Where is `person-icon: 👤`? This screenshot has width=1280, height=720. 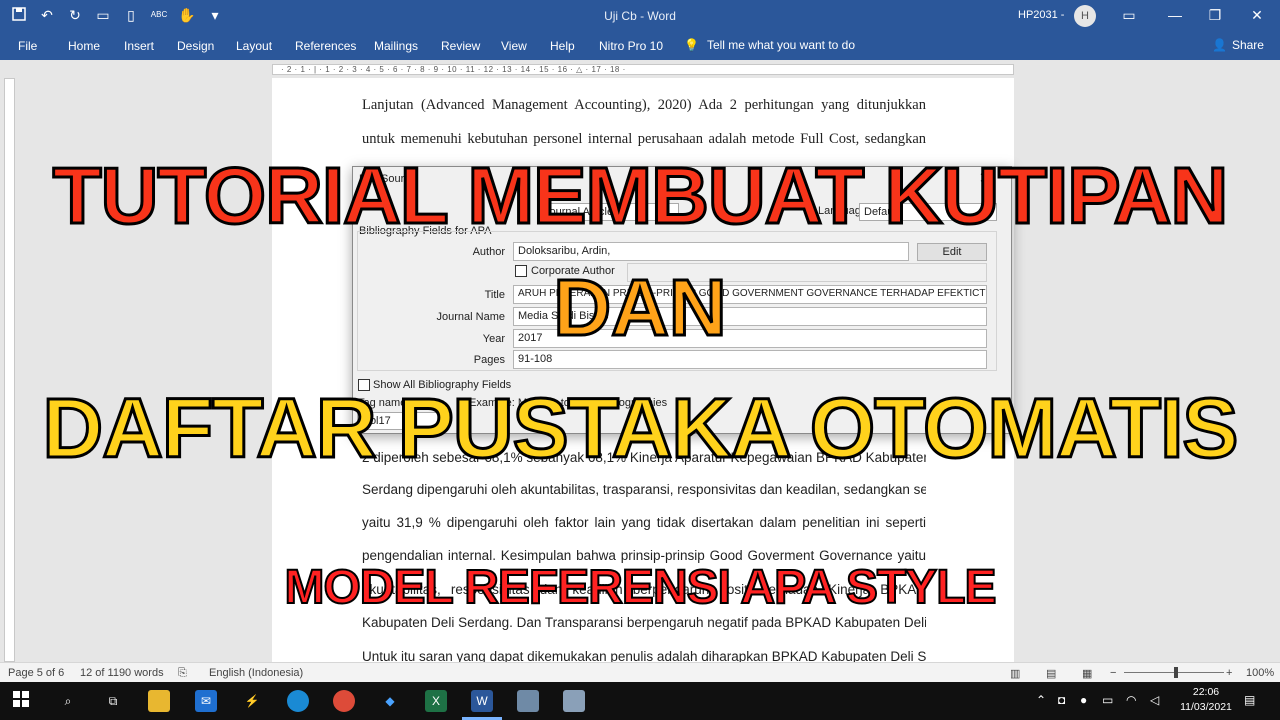
person-icon: 👤 is located at coordinates (1219, 45).